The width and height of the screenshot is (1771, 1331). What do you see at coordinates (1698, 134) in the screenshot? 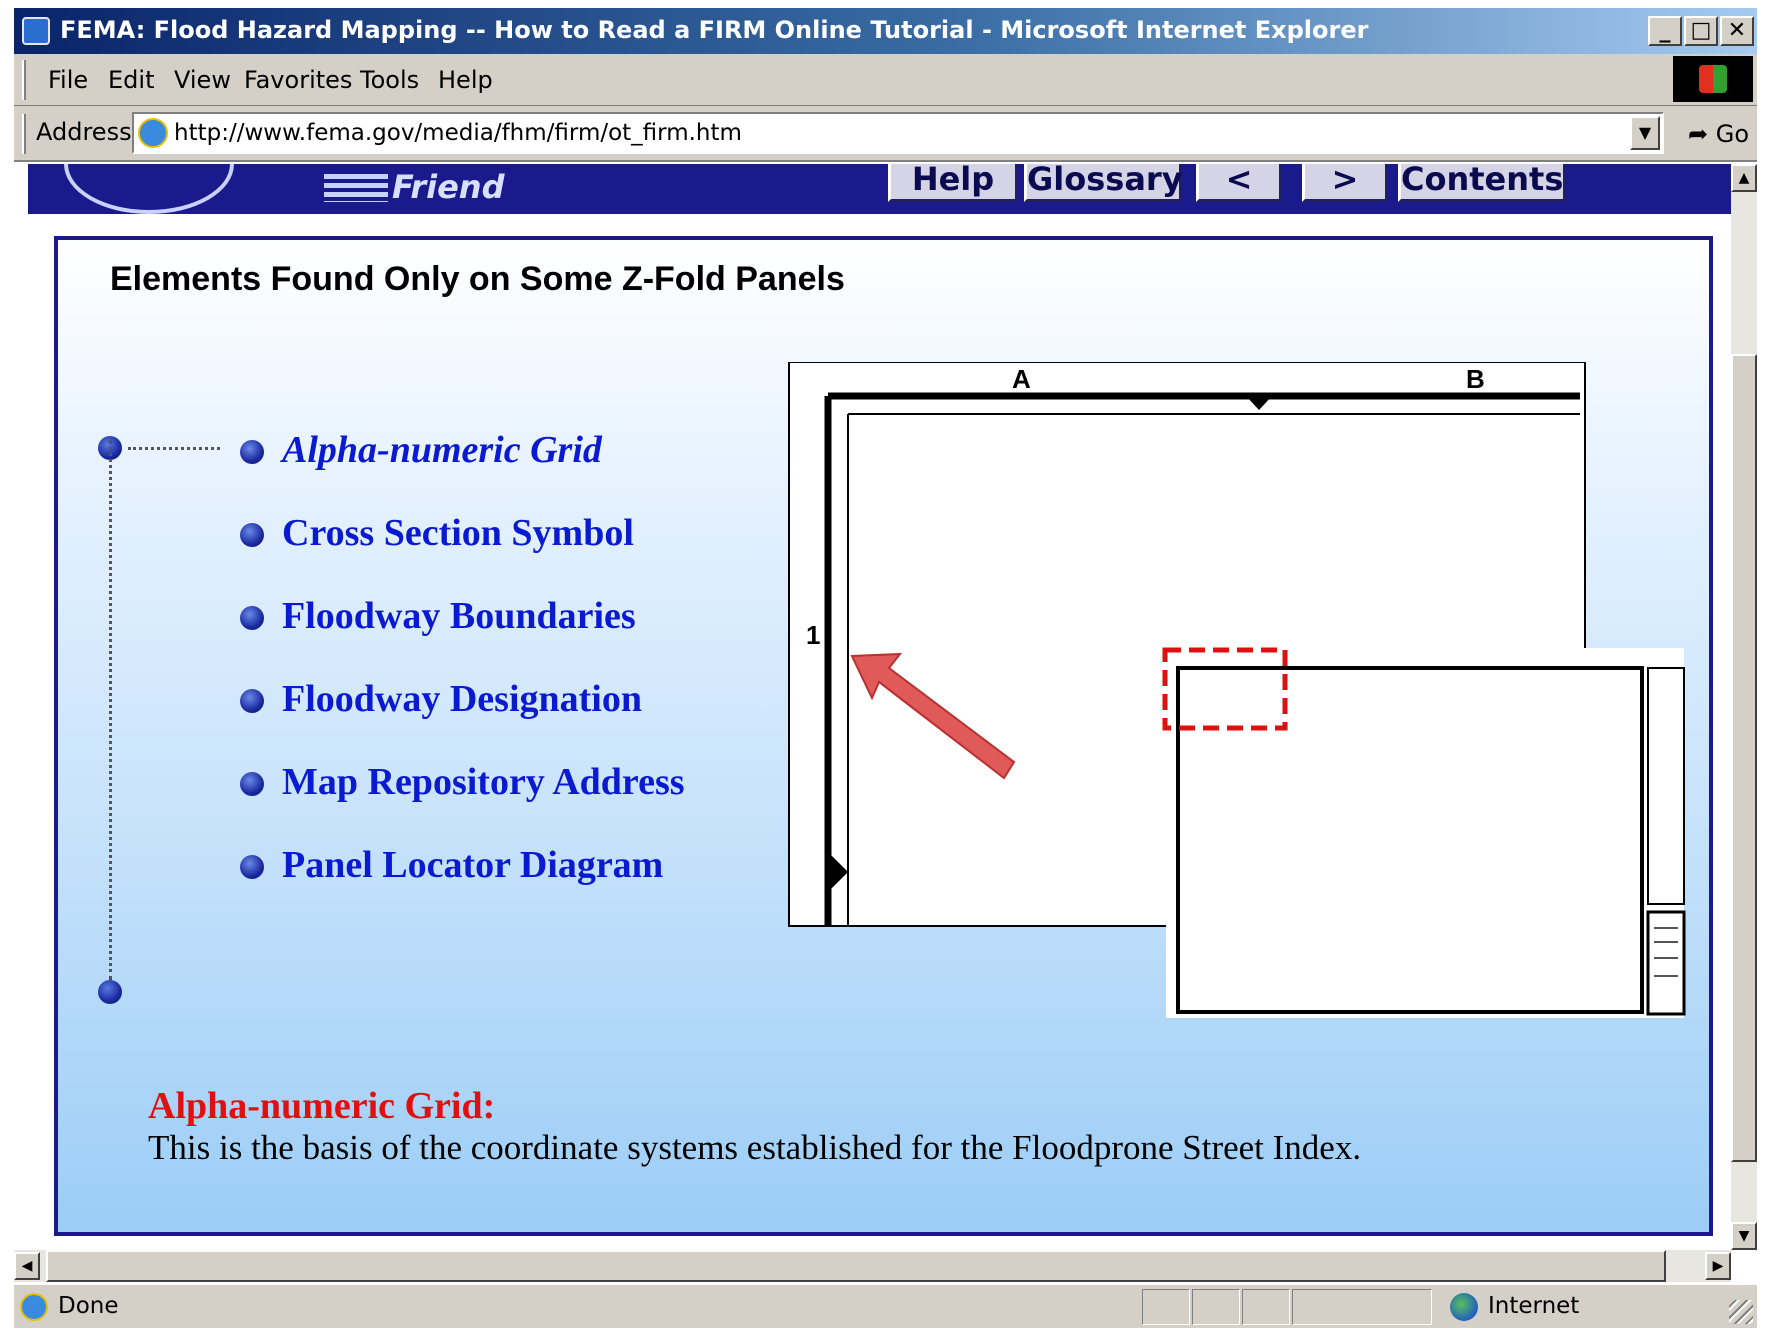
I see `go-arrow-icon: ➦` at bounding box center [1698, 134].